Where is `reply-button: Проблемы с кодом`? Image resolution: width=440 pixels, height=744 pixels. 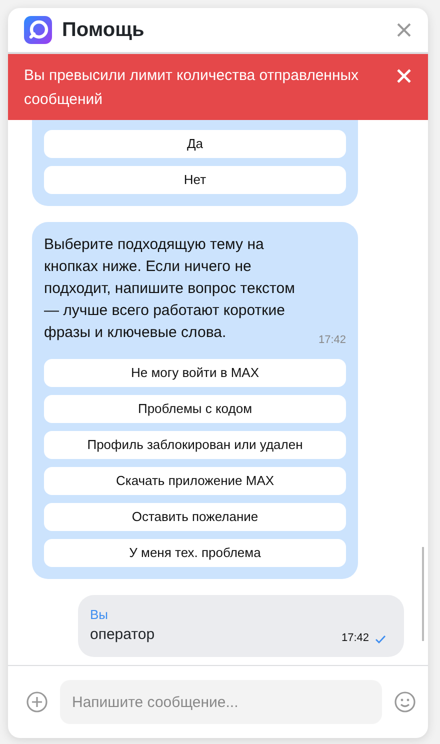 reply-button: Проблемы с кодом is located at coordinates (195, 408).